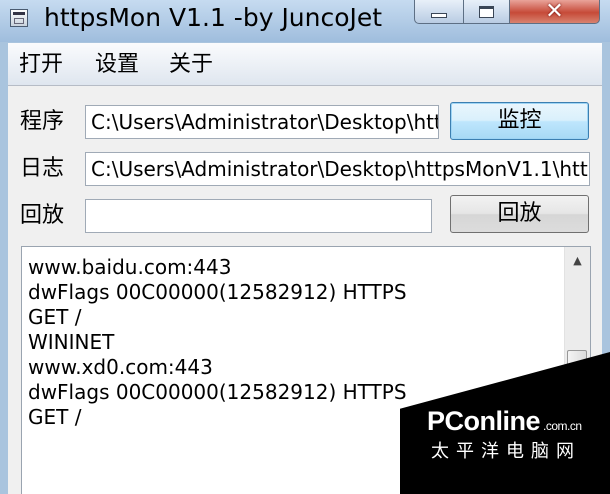  Describe the element at coordinates (191, 65) in the screenshot. I see `menu-about: 关于` at that location.